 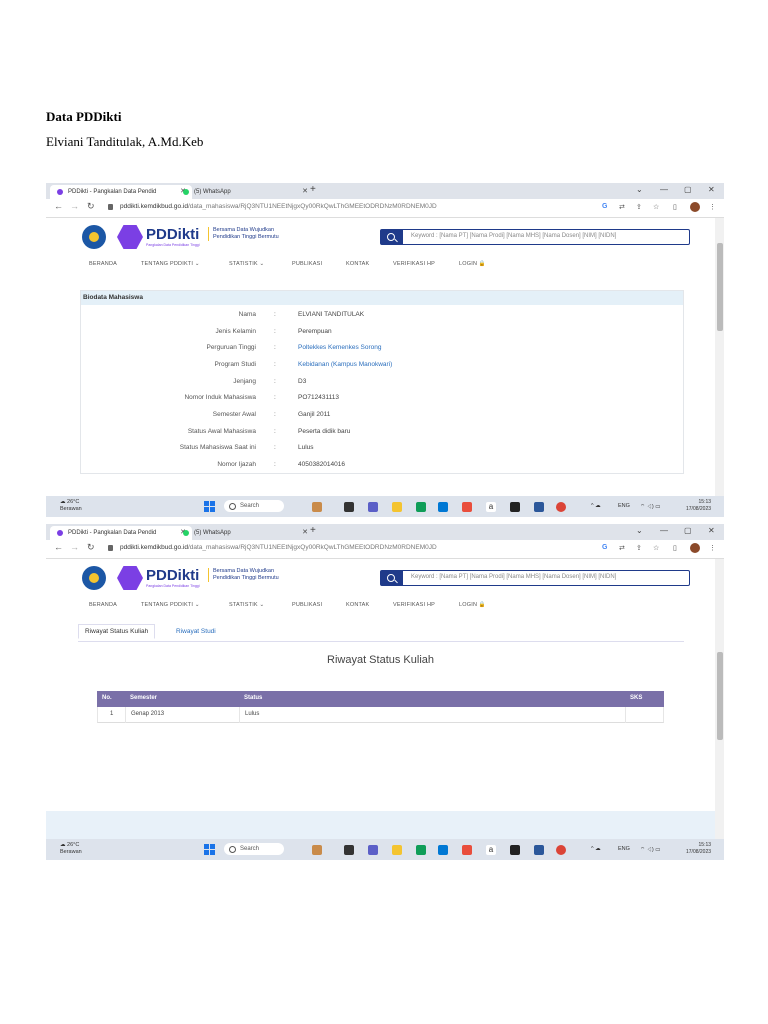 What do you see at coordinates (339, 347) in the screenshot?
I see `link-perguruan-tinggi: Poltekkes Kemenkes Sorong` at bounding box center [339, 347].